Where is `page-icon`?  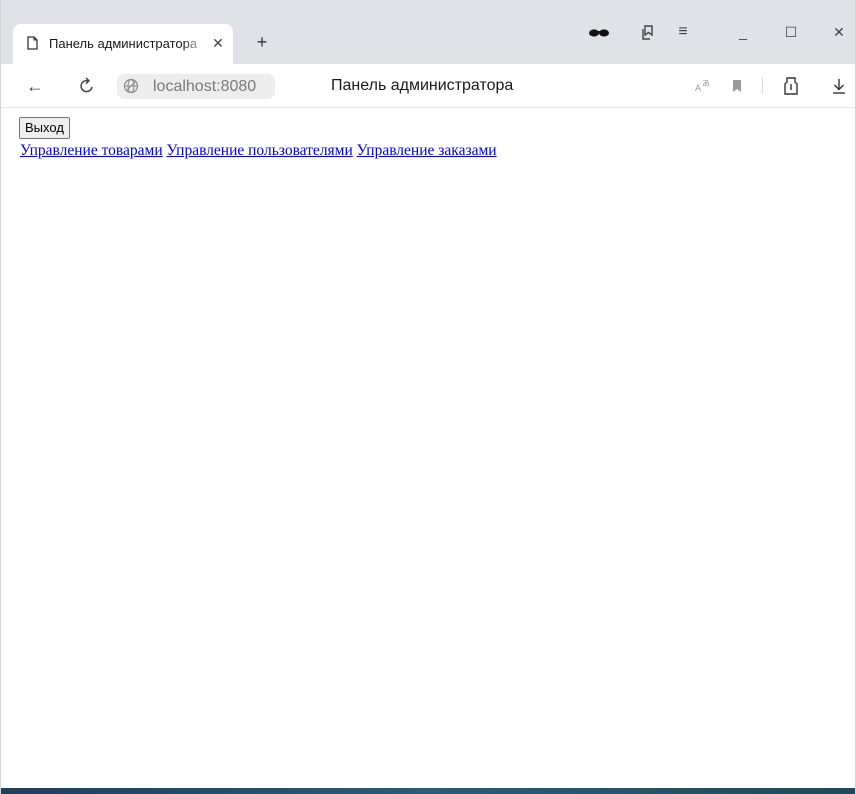
page-icon is located at coordinates (32, 43).